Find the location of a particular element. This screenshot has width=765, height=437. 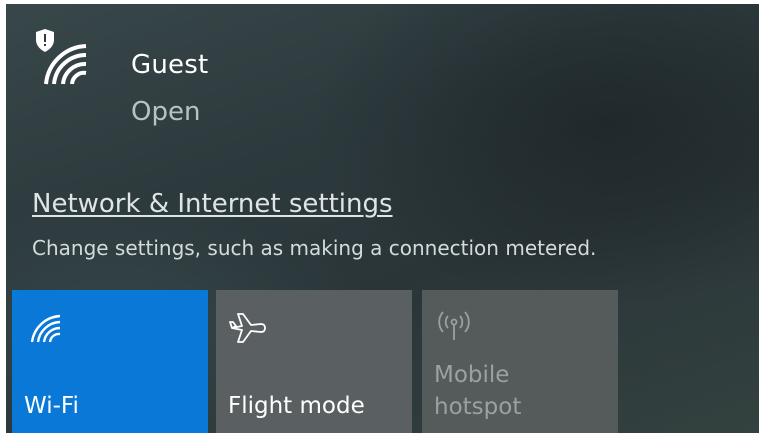

mobile-hotspot-toggle-tile: Mobile hotspot is located at coordinates (520, 361).